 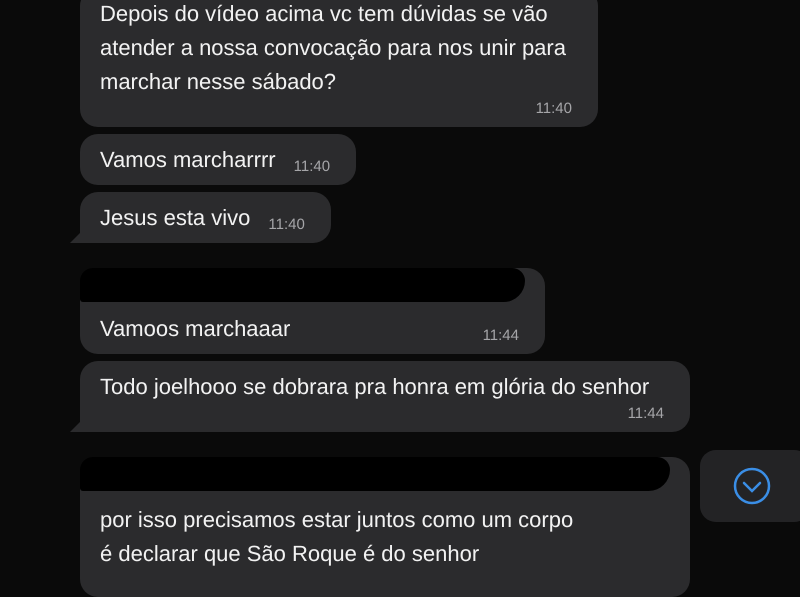 What do you see at coordinates (333, 48) in the screenshot?
I see `message-text: Depois do vídeo acima vc tem dúvidas se vão atender a nossa convocação para nos unir para marchar nesse sábado?` at bounding box center [333, 48].